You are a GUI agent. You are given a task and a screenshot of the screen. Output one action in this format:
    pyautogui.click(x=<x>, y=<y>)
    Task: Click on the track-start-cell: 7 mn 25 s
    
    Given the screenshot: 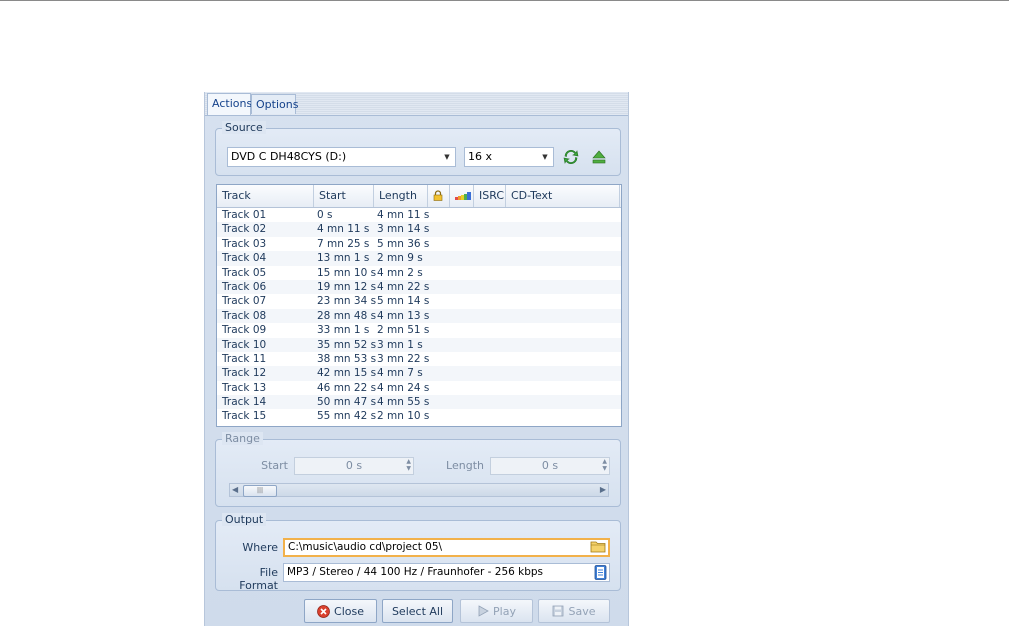 What is the action you would take?
    pyautogui.click(x=343, y=243)
    